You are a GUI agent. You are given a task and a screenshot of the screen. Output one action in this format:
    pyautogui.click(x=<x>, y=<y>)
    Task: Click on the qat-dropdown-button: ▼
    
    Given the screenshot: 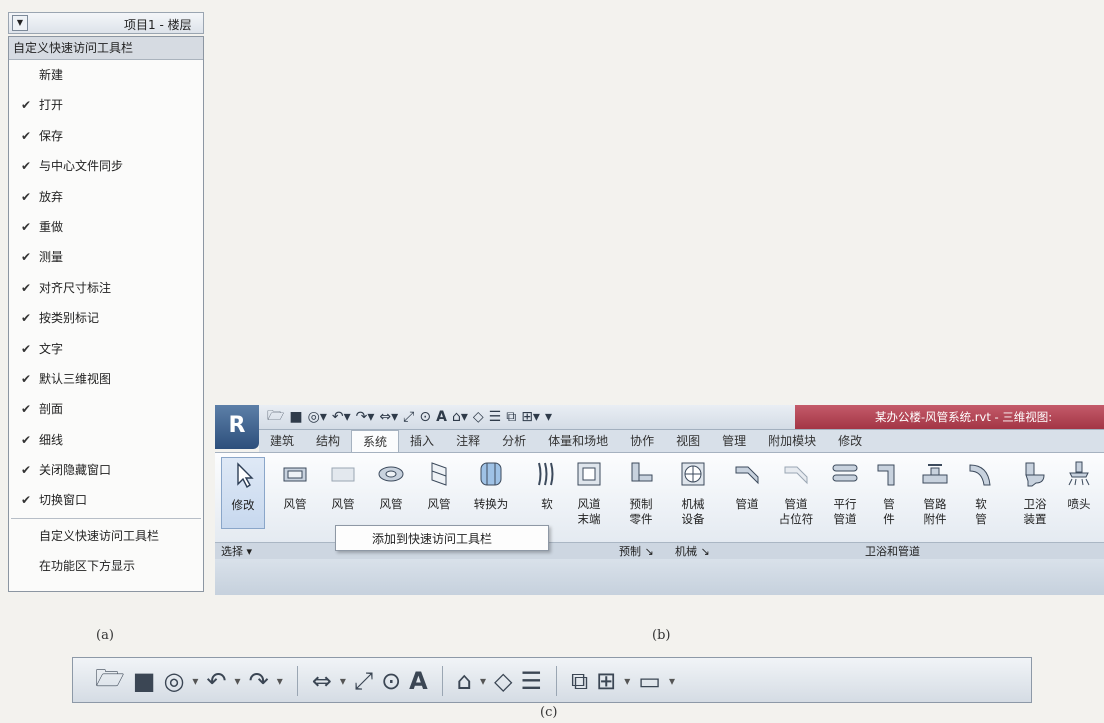 What is the action you would take?
    pyautogui.click(x=20, y=23)
    